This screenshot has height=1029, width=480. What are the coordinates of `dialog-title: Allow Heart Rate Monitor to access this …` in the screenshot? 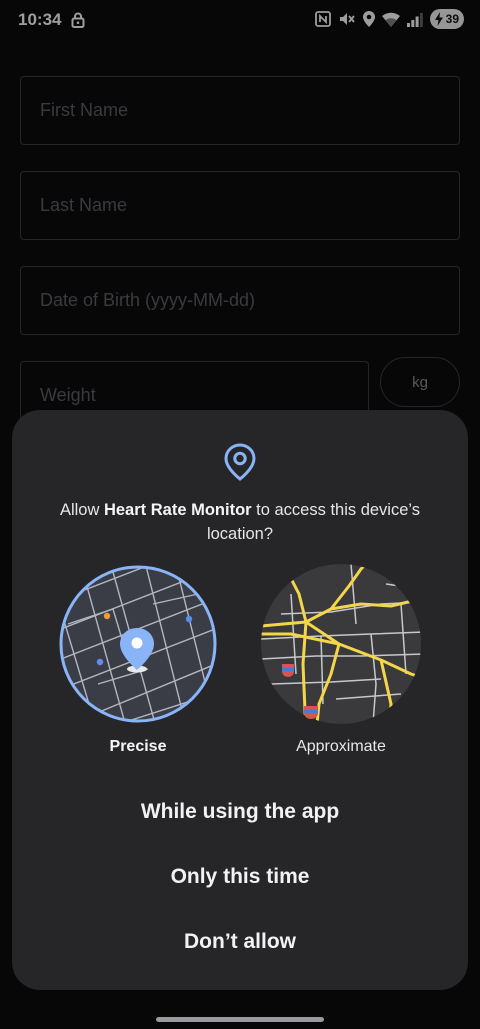 It's located at (240, 522).